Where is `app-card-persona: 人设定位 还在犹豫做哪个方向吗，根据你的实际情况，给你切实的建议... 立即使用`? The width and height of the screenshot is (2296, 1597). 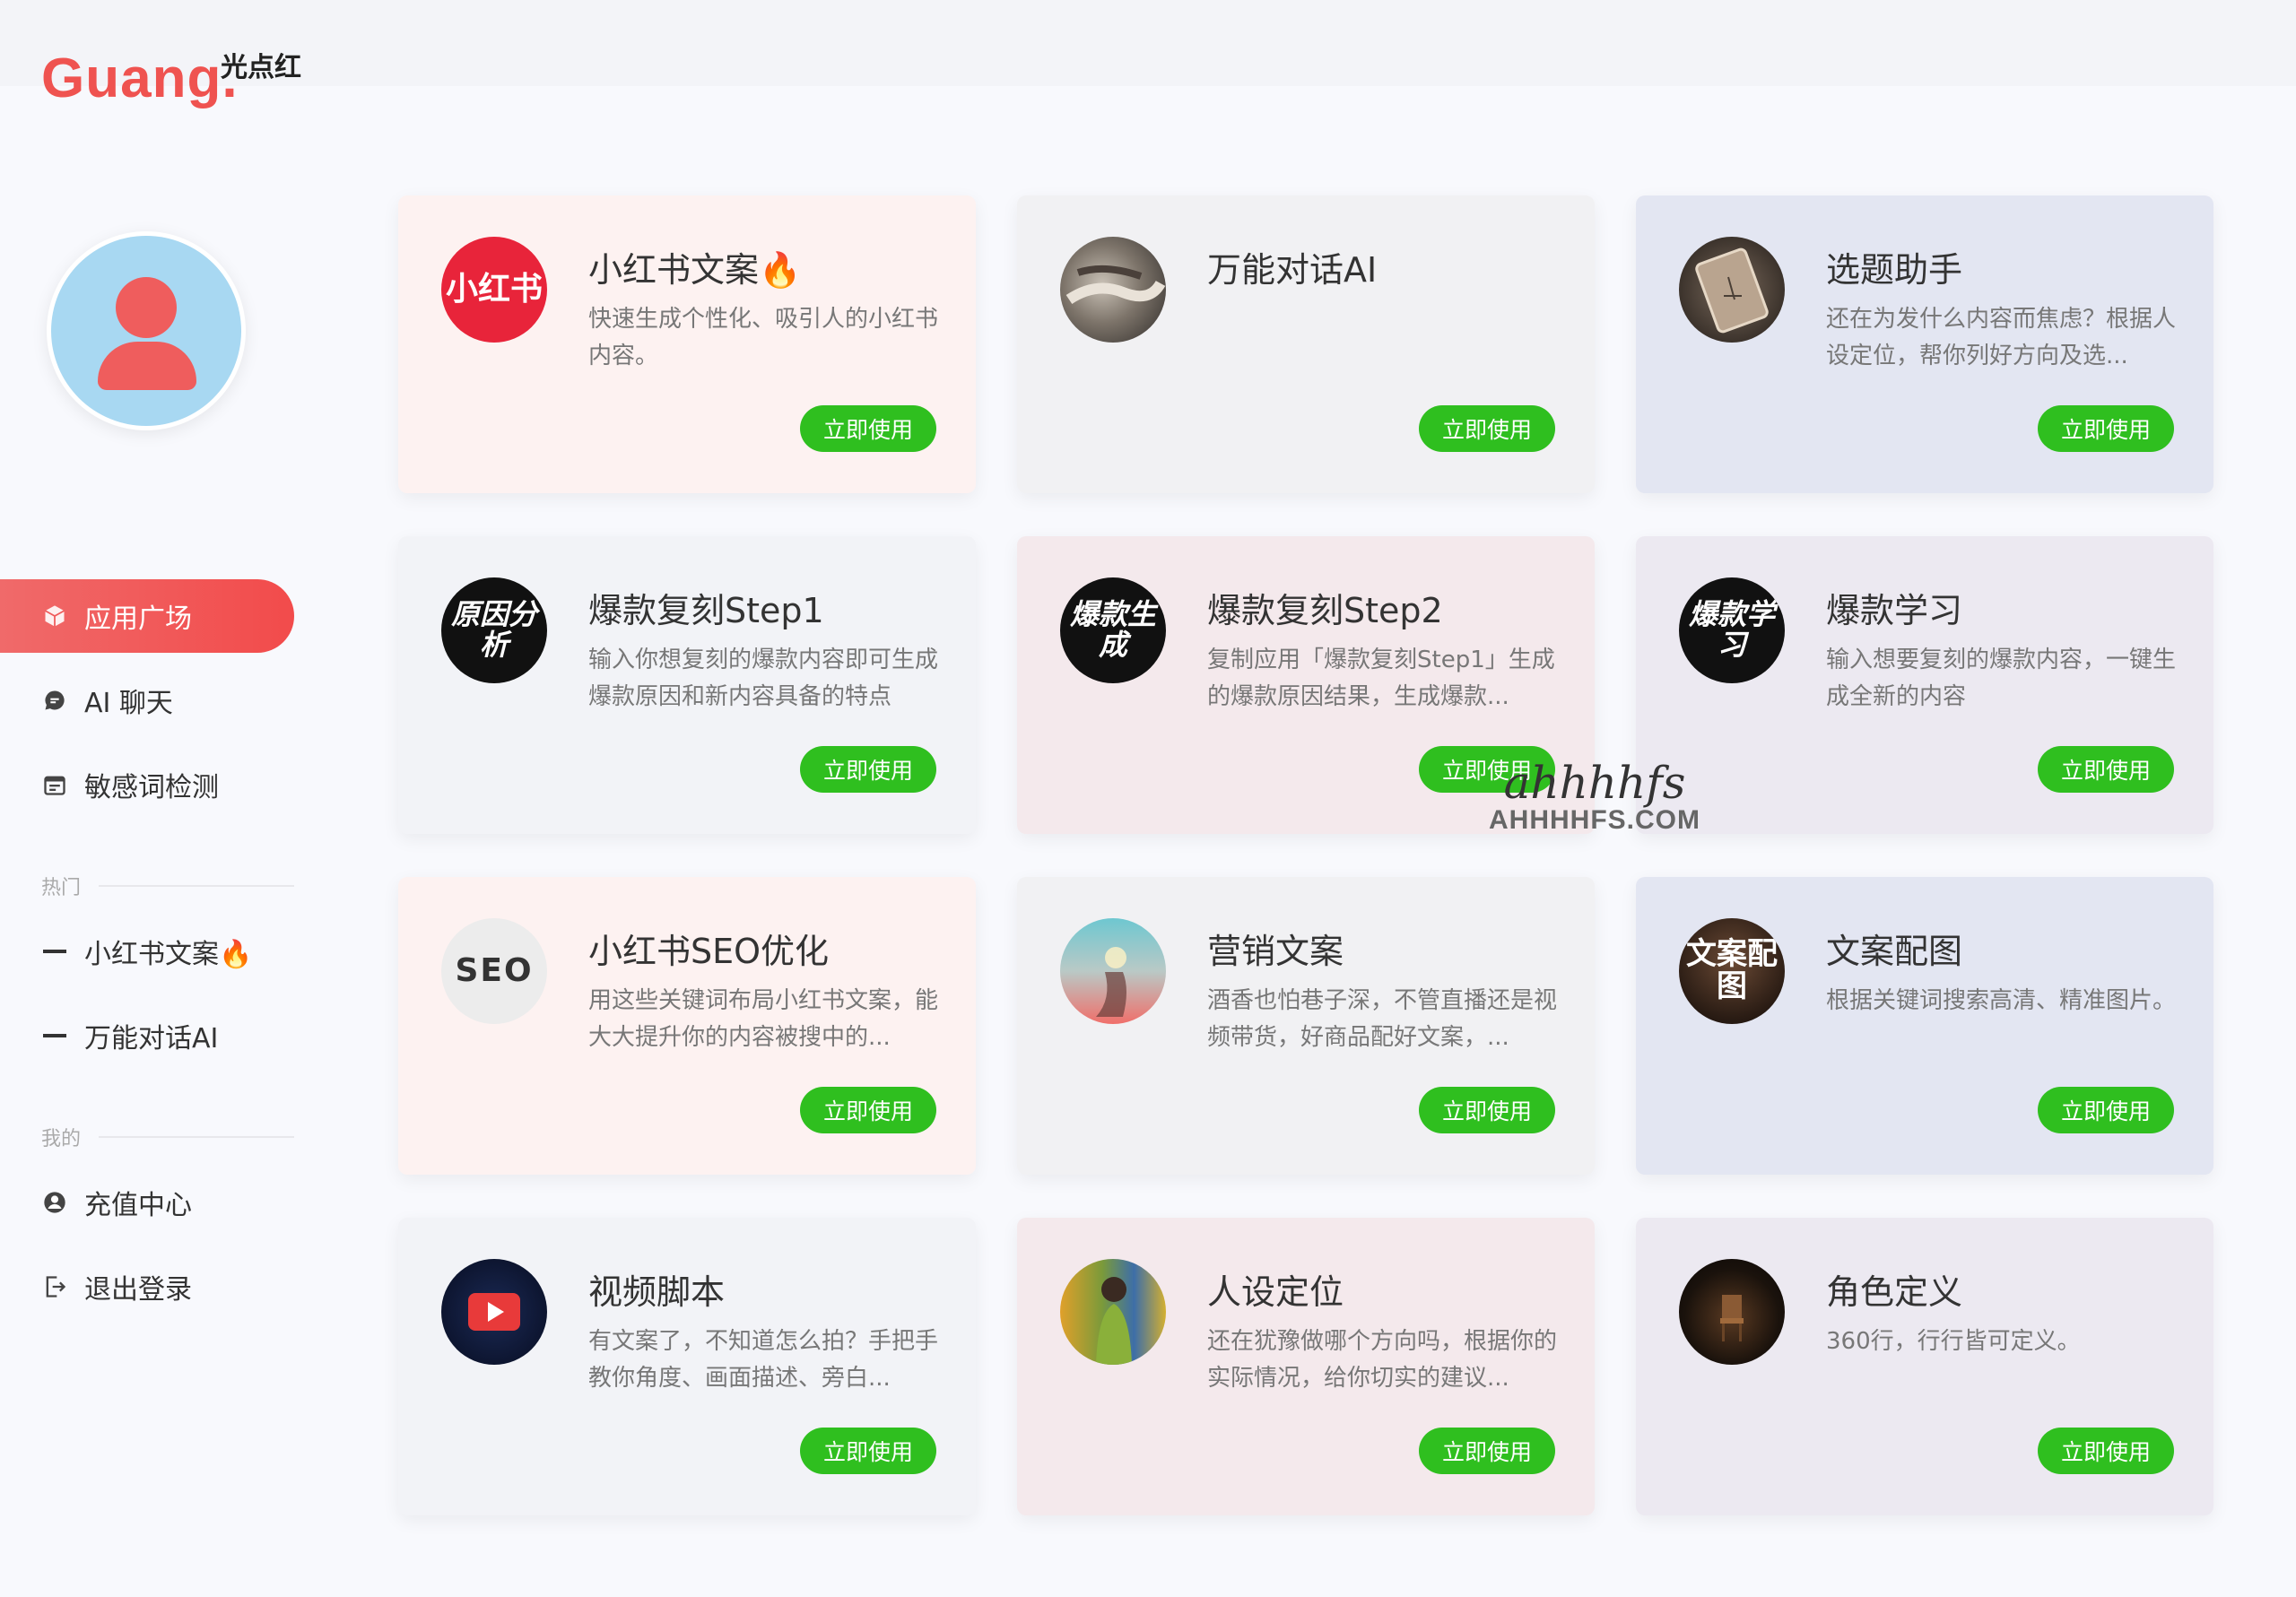 app-card-persona: 人设定位 还在犹豫做哪个方向吗，根据你的实际情况，给你切实的建议... 立即使用 is located at coordinates (1306, 1366).